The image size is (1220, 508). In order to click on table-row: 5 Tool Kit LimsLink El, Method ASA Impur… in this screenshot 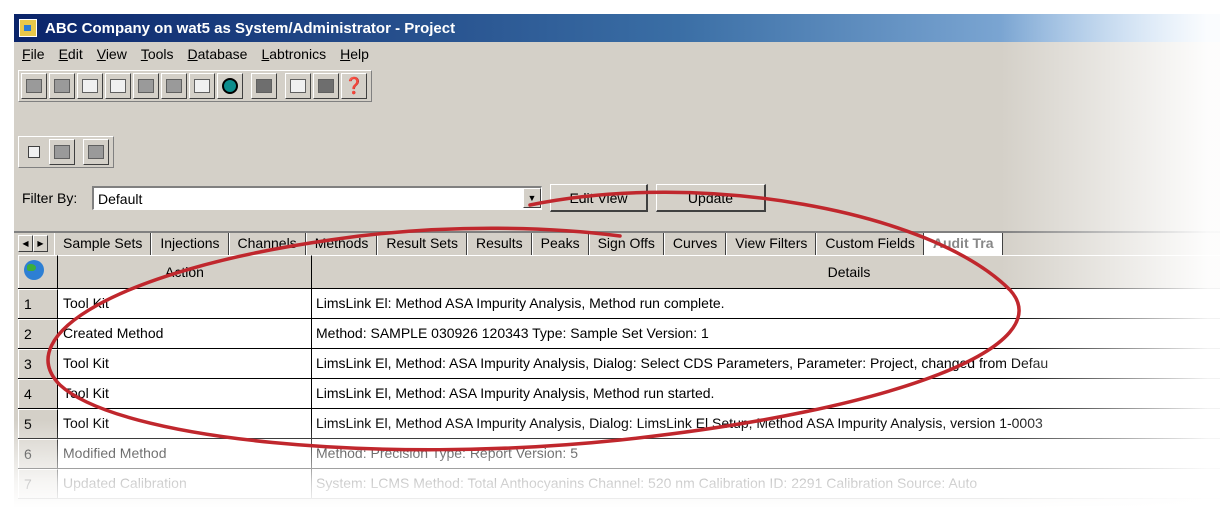, I will do `click(619, 424)`.